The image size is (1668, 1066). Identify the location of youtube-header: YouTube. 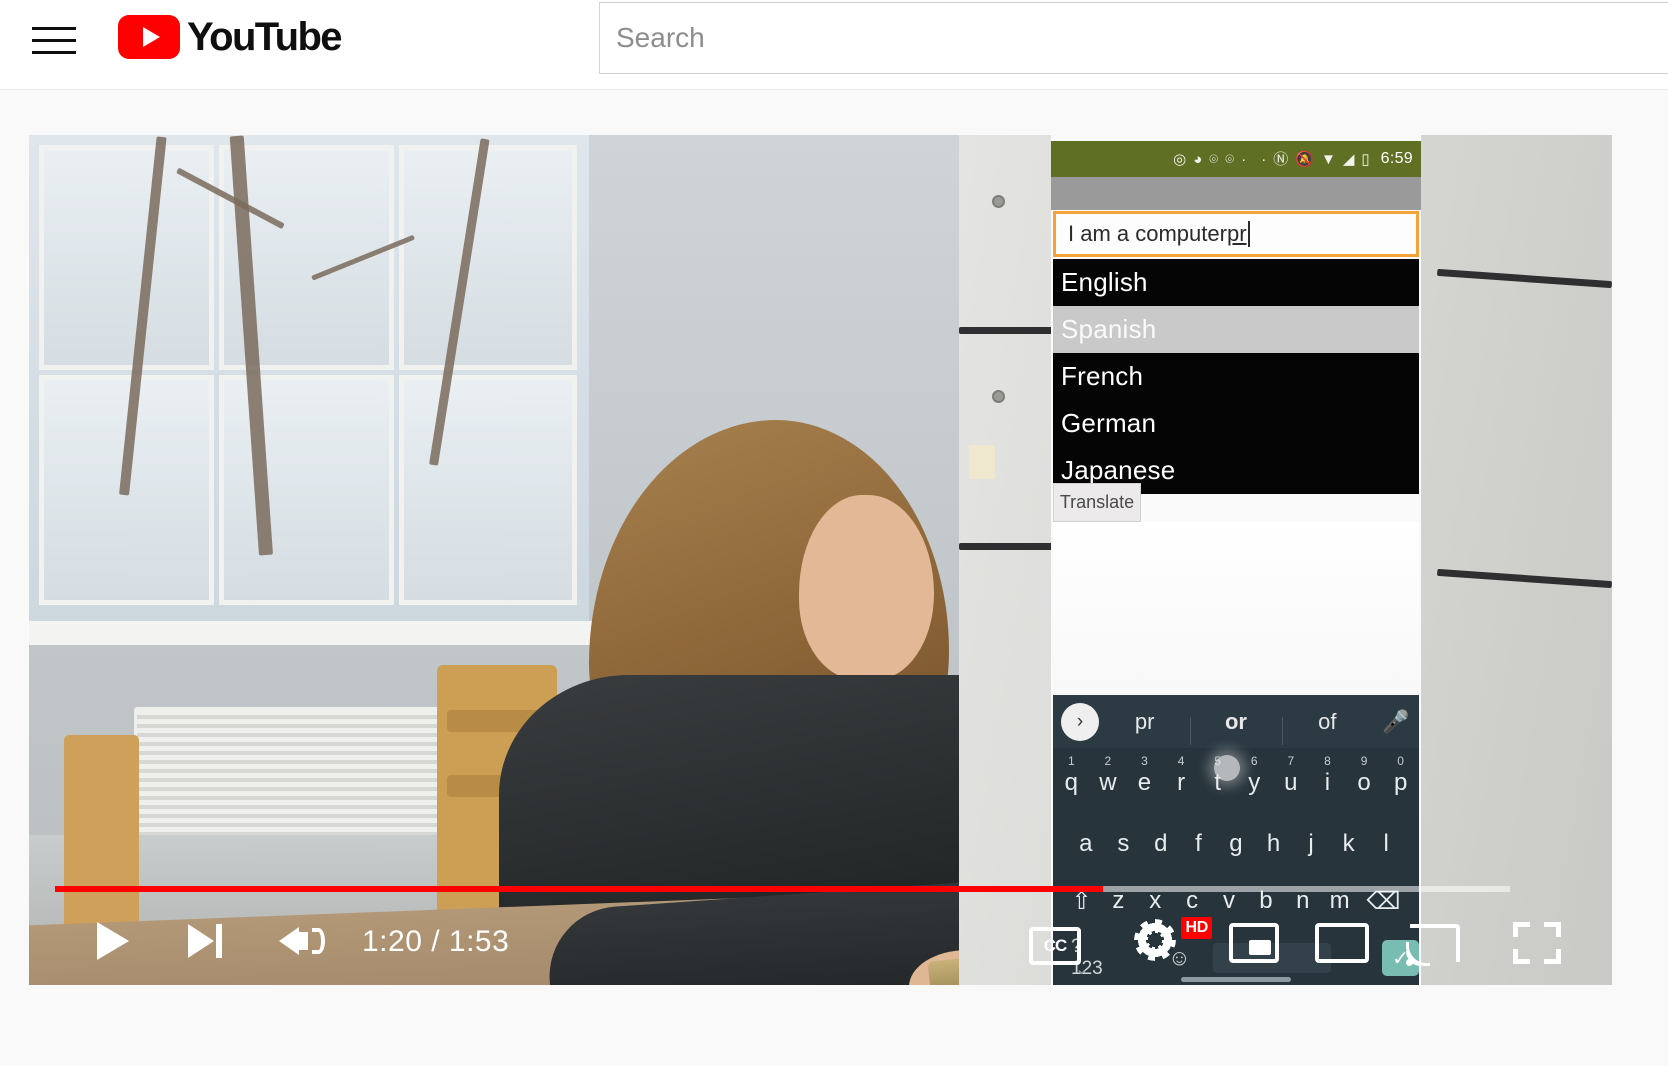
(834, 45).